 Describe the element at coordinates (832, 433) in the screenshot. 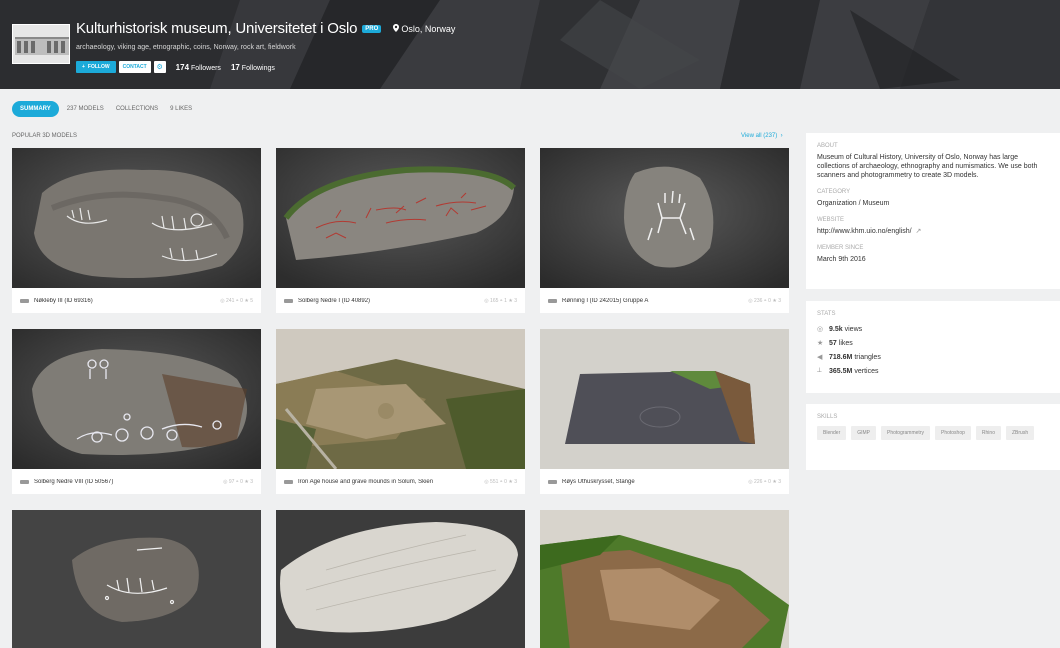

I see `skill-tag: Blender` at that location.